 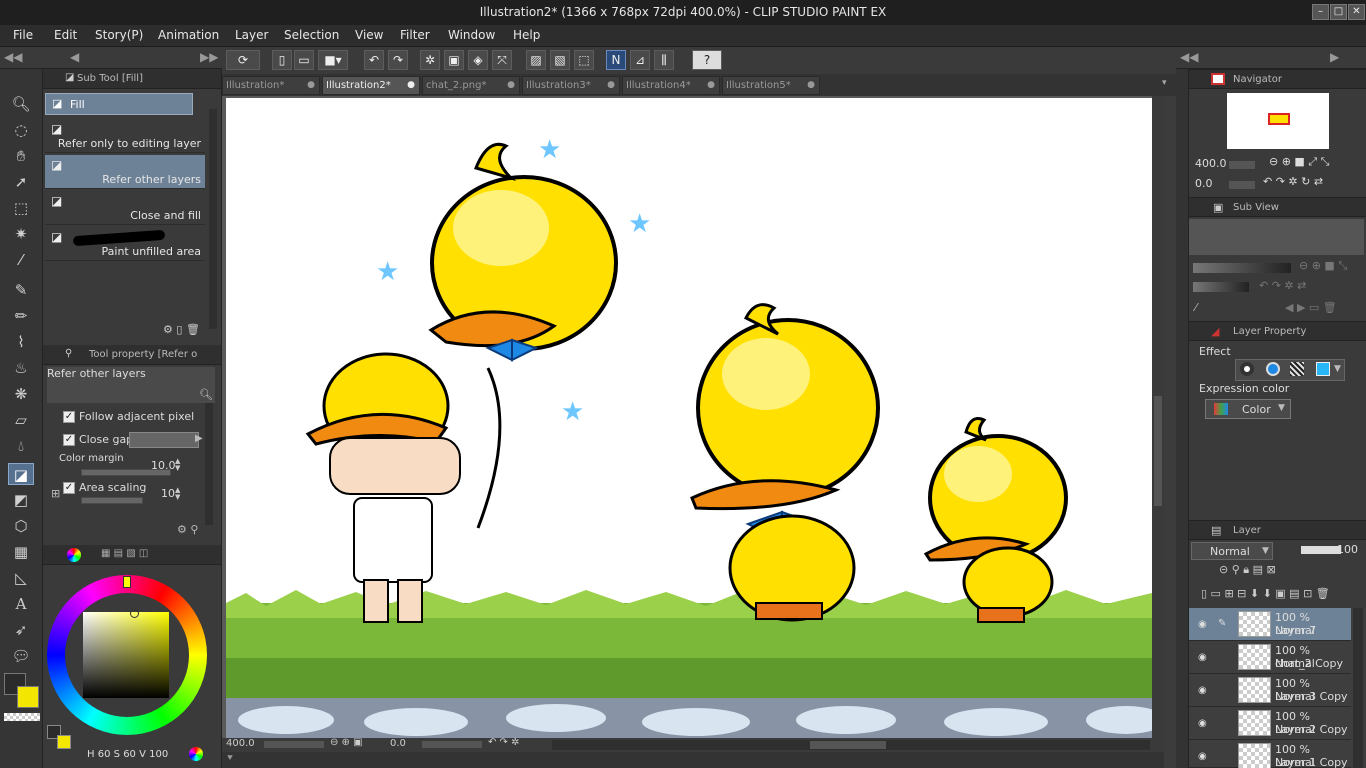 What do you see at coordinates (21, 656) in the screenshot?
I see `balloon-tool-icon: 💬︎` at bounding box center [21, 656].